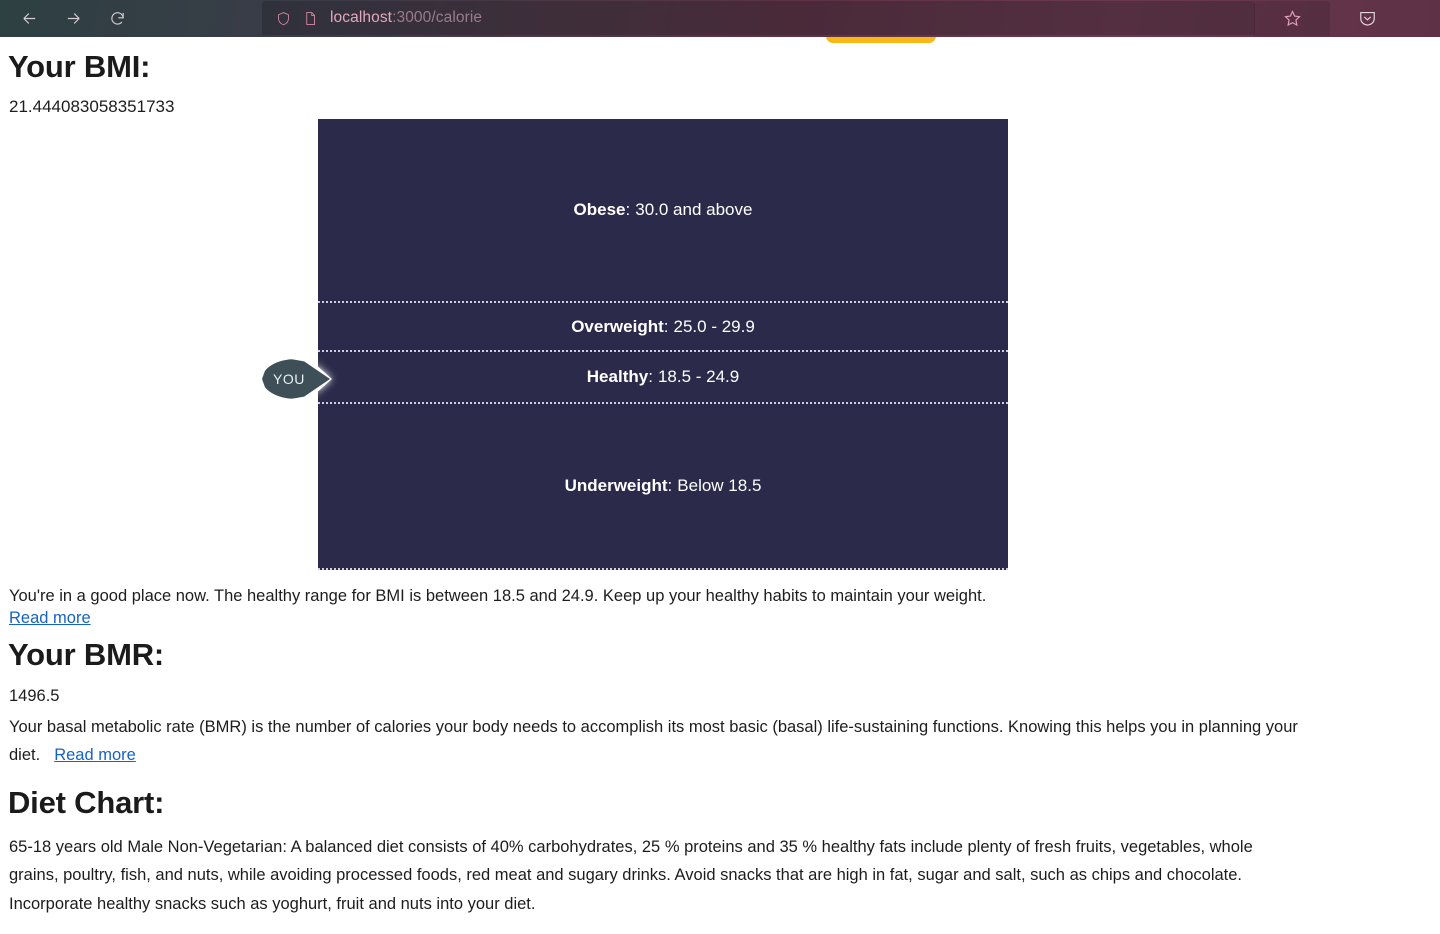 The image size is (1440, 934). Describe the element at coordinates (86, 654) in the screenshot. I see `page-title-bmr: Your BMR:` at that location.